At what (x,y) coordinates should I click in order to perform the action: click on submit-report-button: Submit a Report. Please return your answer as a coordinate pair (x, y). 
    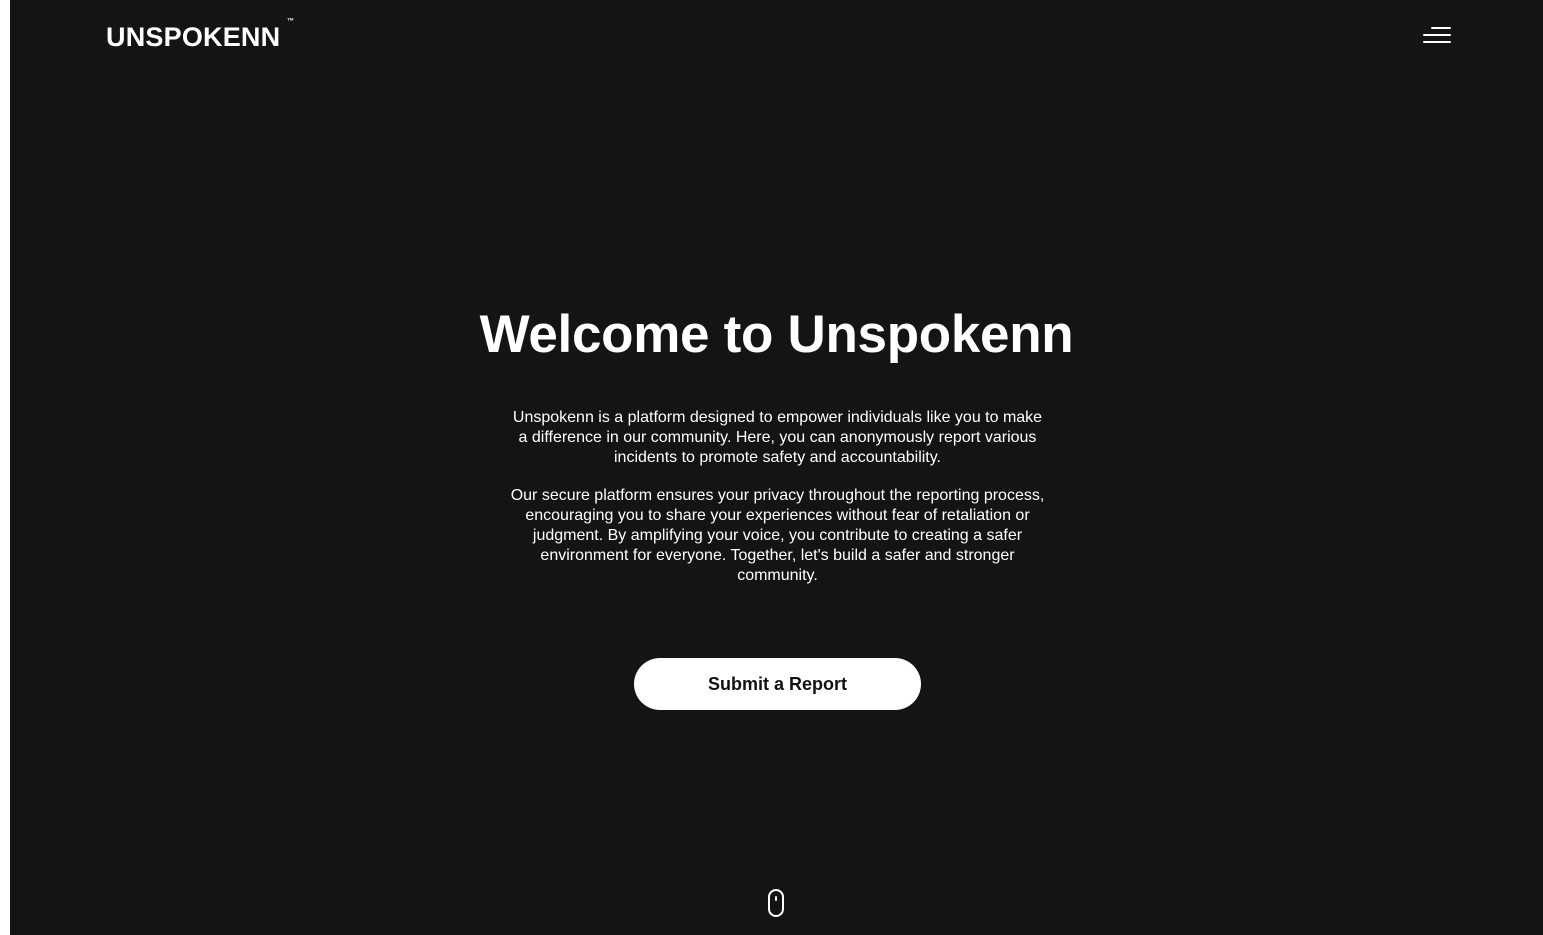
    Looking at the image, I should click on (777, 684).